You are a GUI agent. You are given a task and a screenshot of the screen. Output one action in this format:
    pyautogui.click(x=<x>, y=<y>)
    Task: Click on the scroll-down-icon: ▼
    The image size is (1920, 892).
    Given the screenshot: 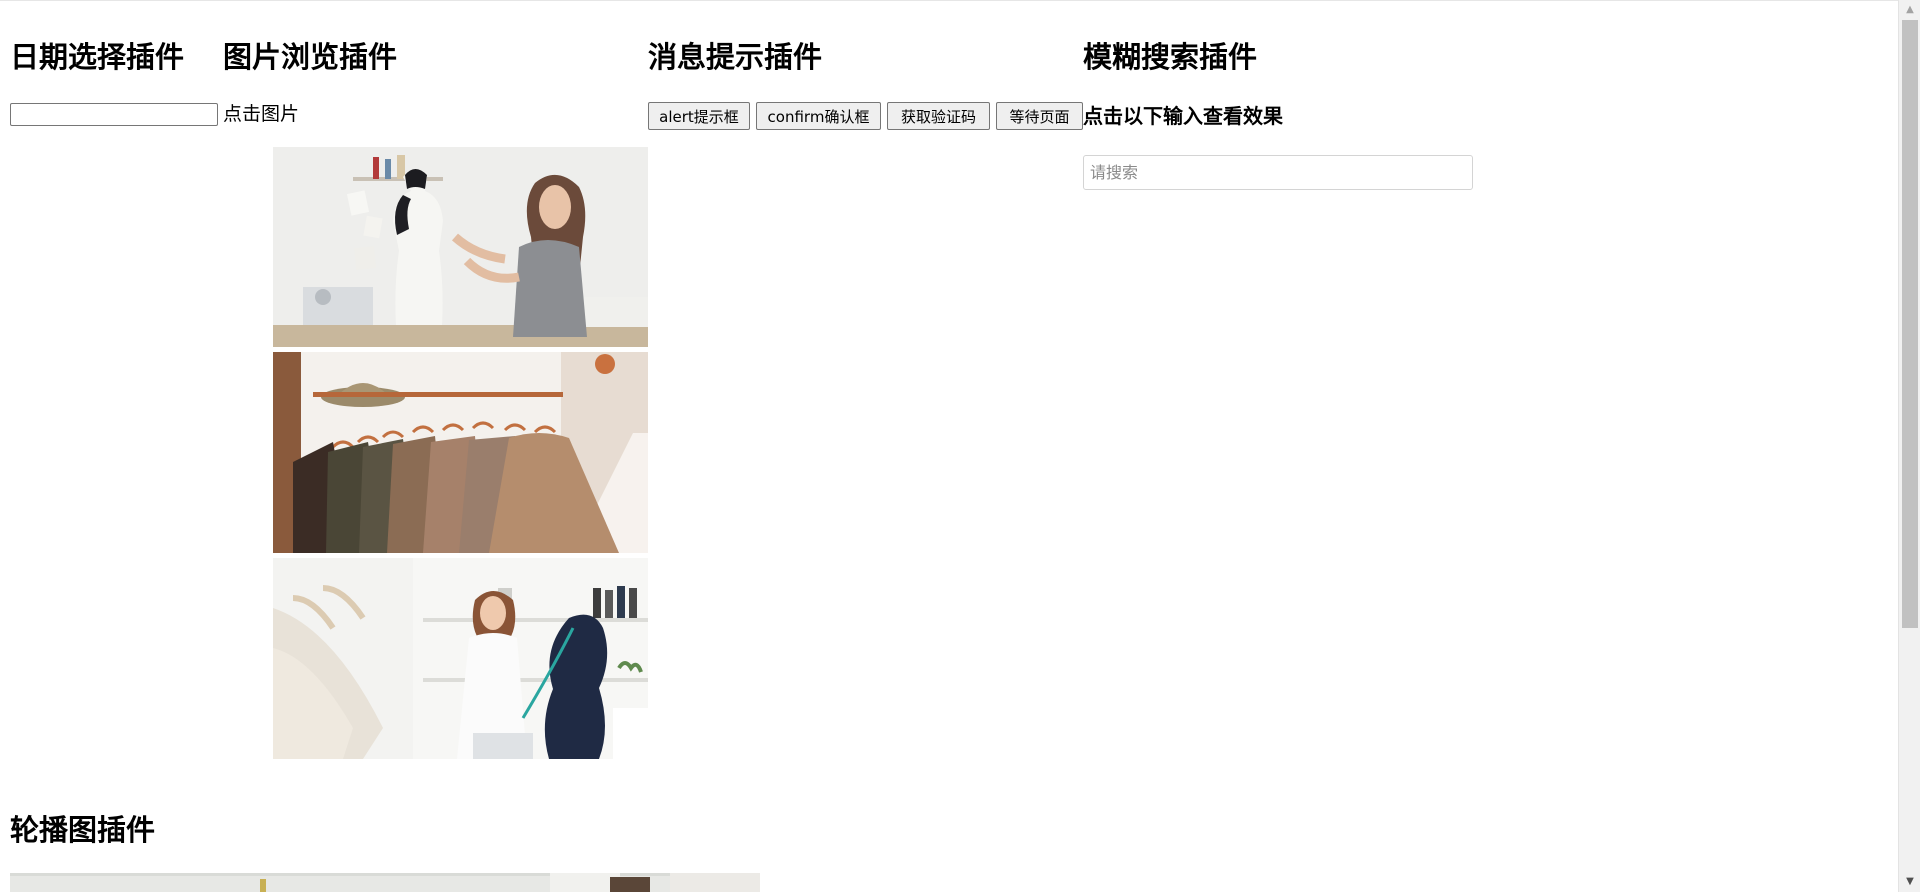 What is the action you would take?
    pyautogui.click(x=1909, y=882)
    